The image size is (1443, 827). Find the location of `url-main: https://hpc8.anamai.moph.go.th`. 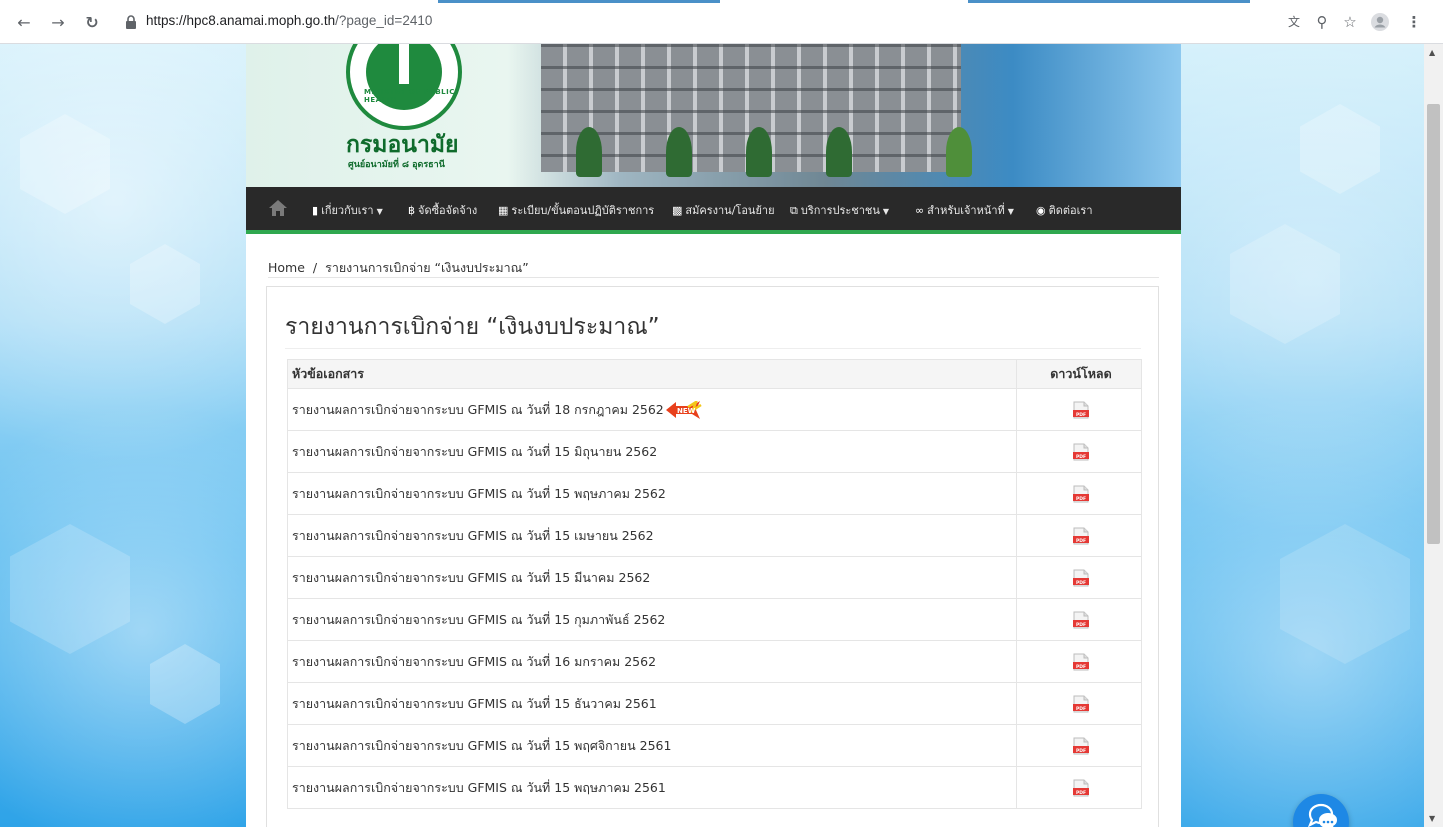

url-main: https://hpc8.anamai.moph.go.th is located at coordinates (241, 20).